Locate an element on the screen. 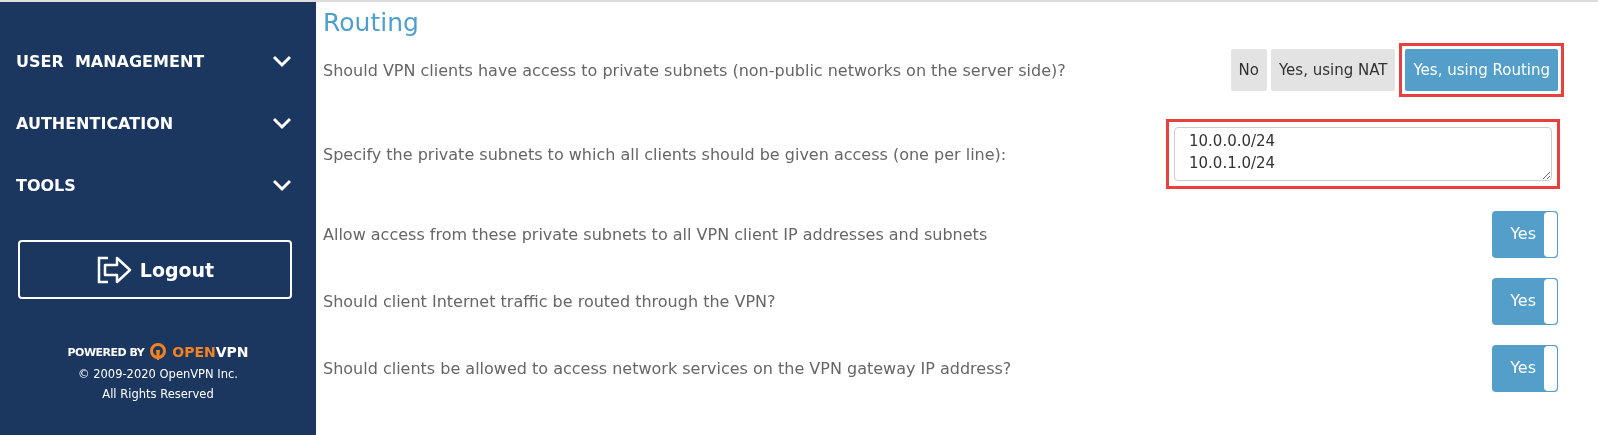 This screenshot has height=435, width=1598. powered-by-text: POWERED BY is located at coordinates (106, 352).